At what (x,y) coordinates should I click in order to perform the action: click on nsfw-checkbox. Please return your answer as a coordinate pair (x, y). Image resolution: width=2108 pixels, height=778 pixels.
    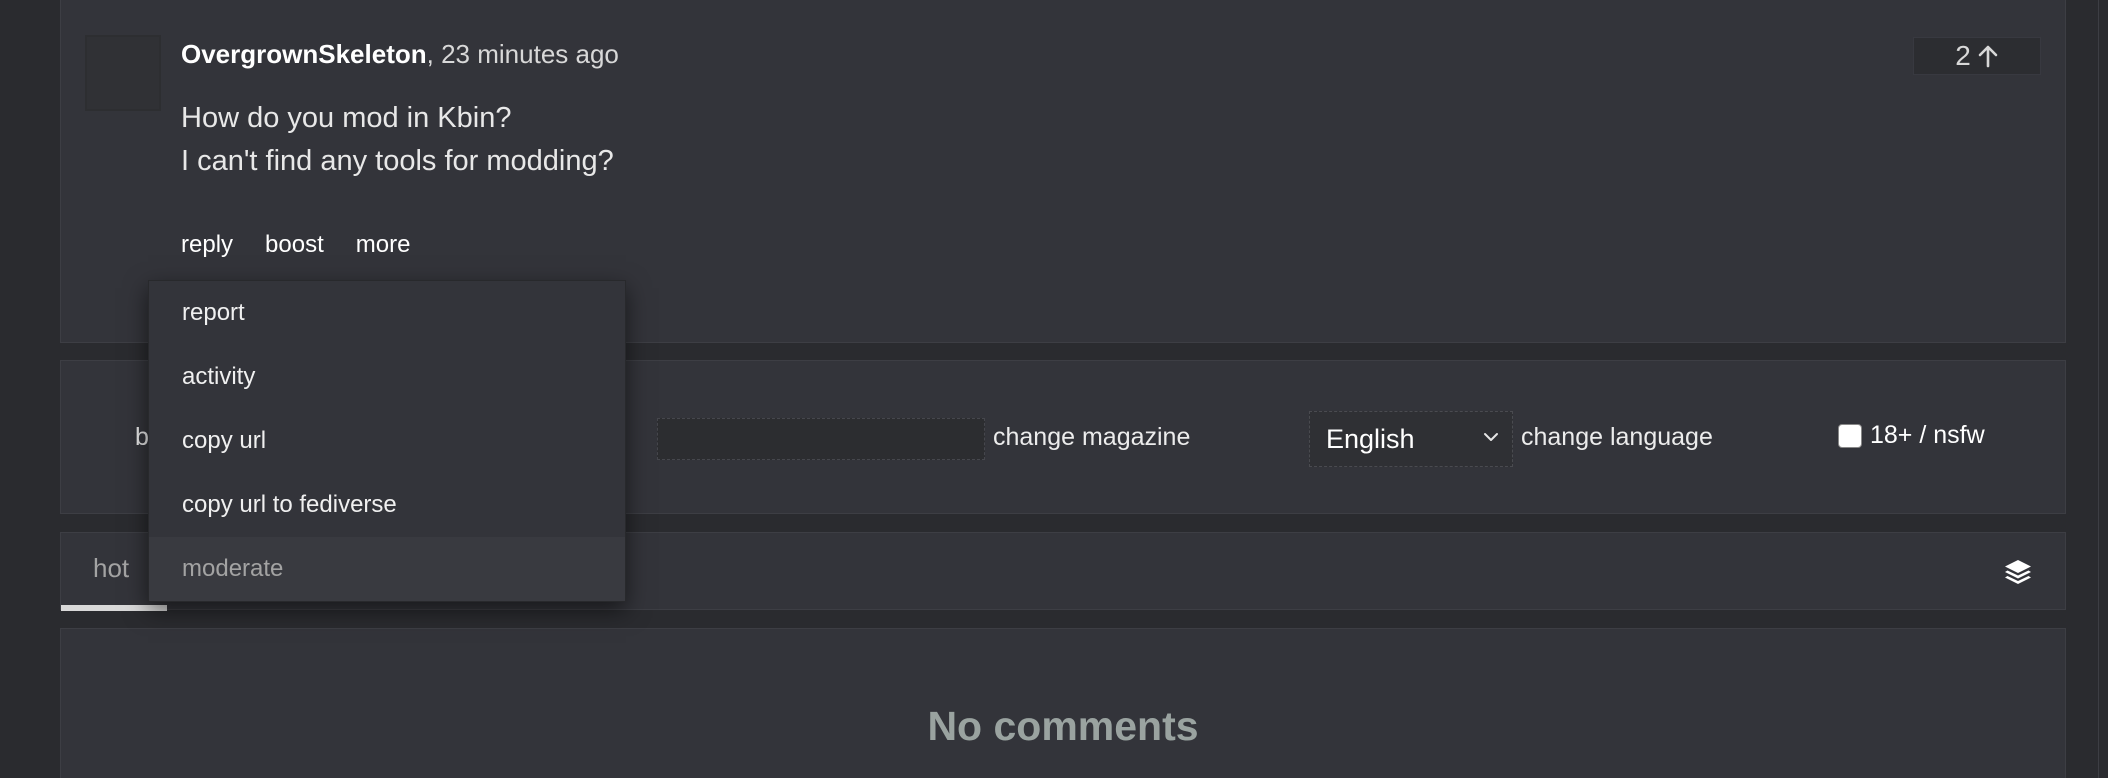
    Looking at the image, I should click on (1850, 435).